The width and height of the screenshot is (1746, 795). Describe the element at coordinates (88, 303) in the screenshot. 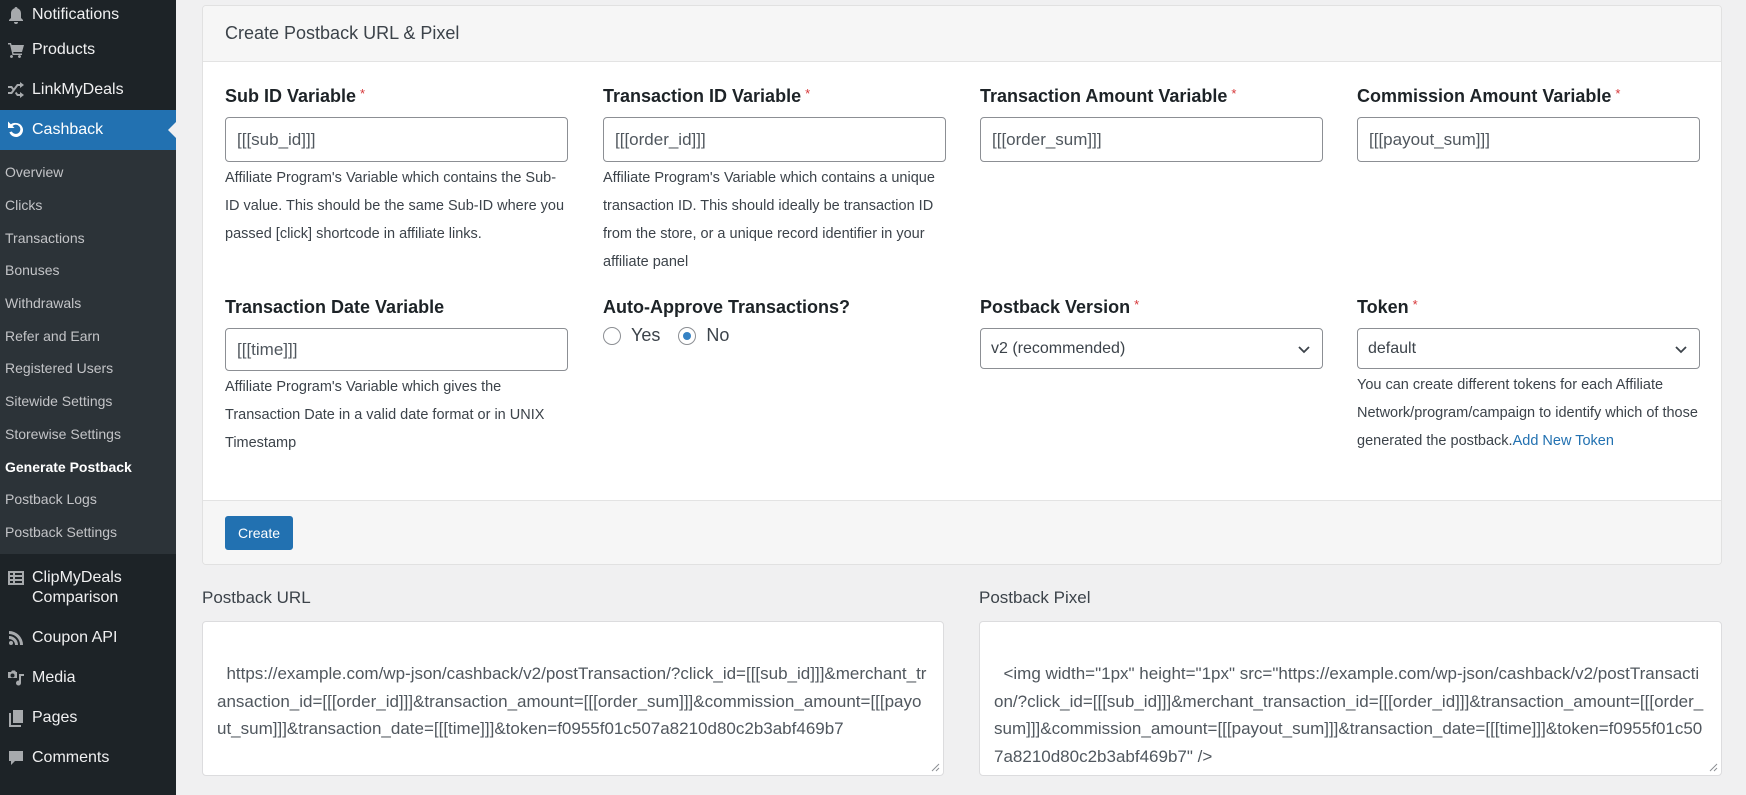

I see `submenu-withdrawals: Withdrawals` at that location.